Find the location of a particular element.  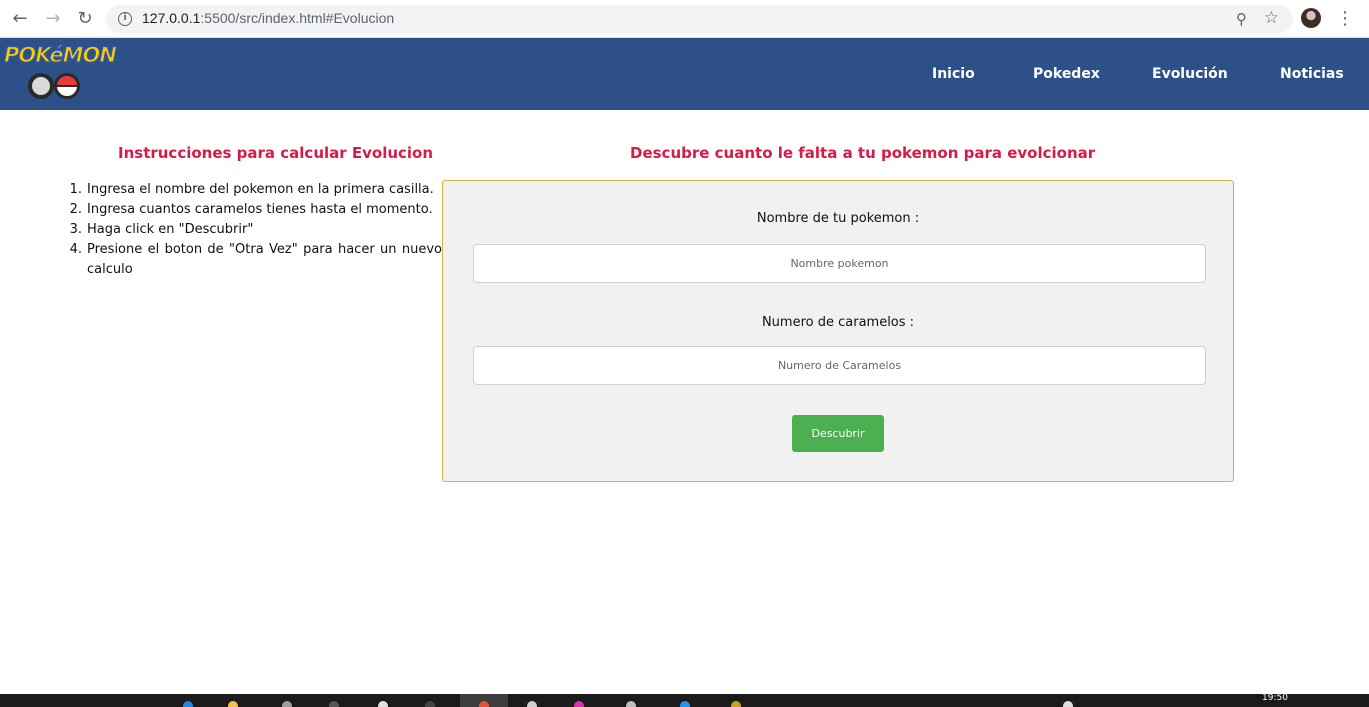

url-text: 127.0.0.1:5500/src/index.html#Evolucion is located at coordinates (268, 18).